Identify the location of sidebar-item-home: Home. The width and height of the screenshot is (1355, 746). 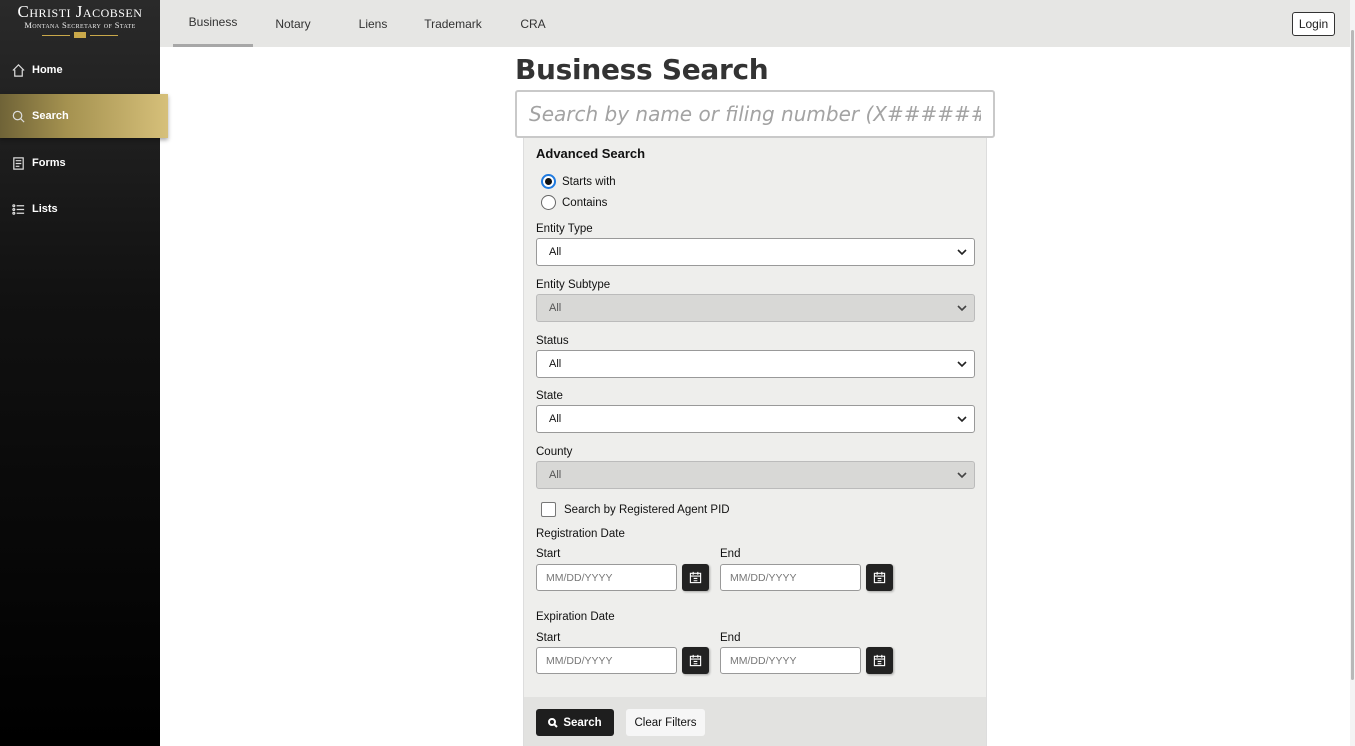
(80, 70).